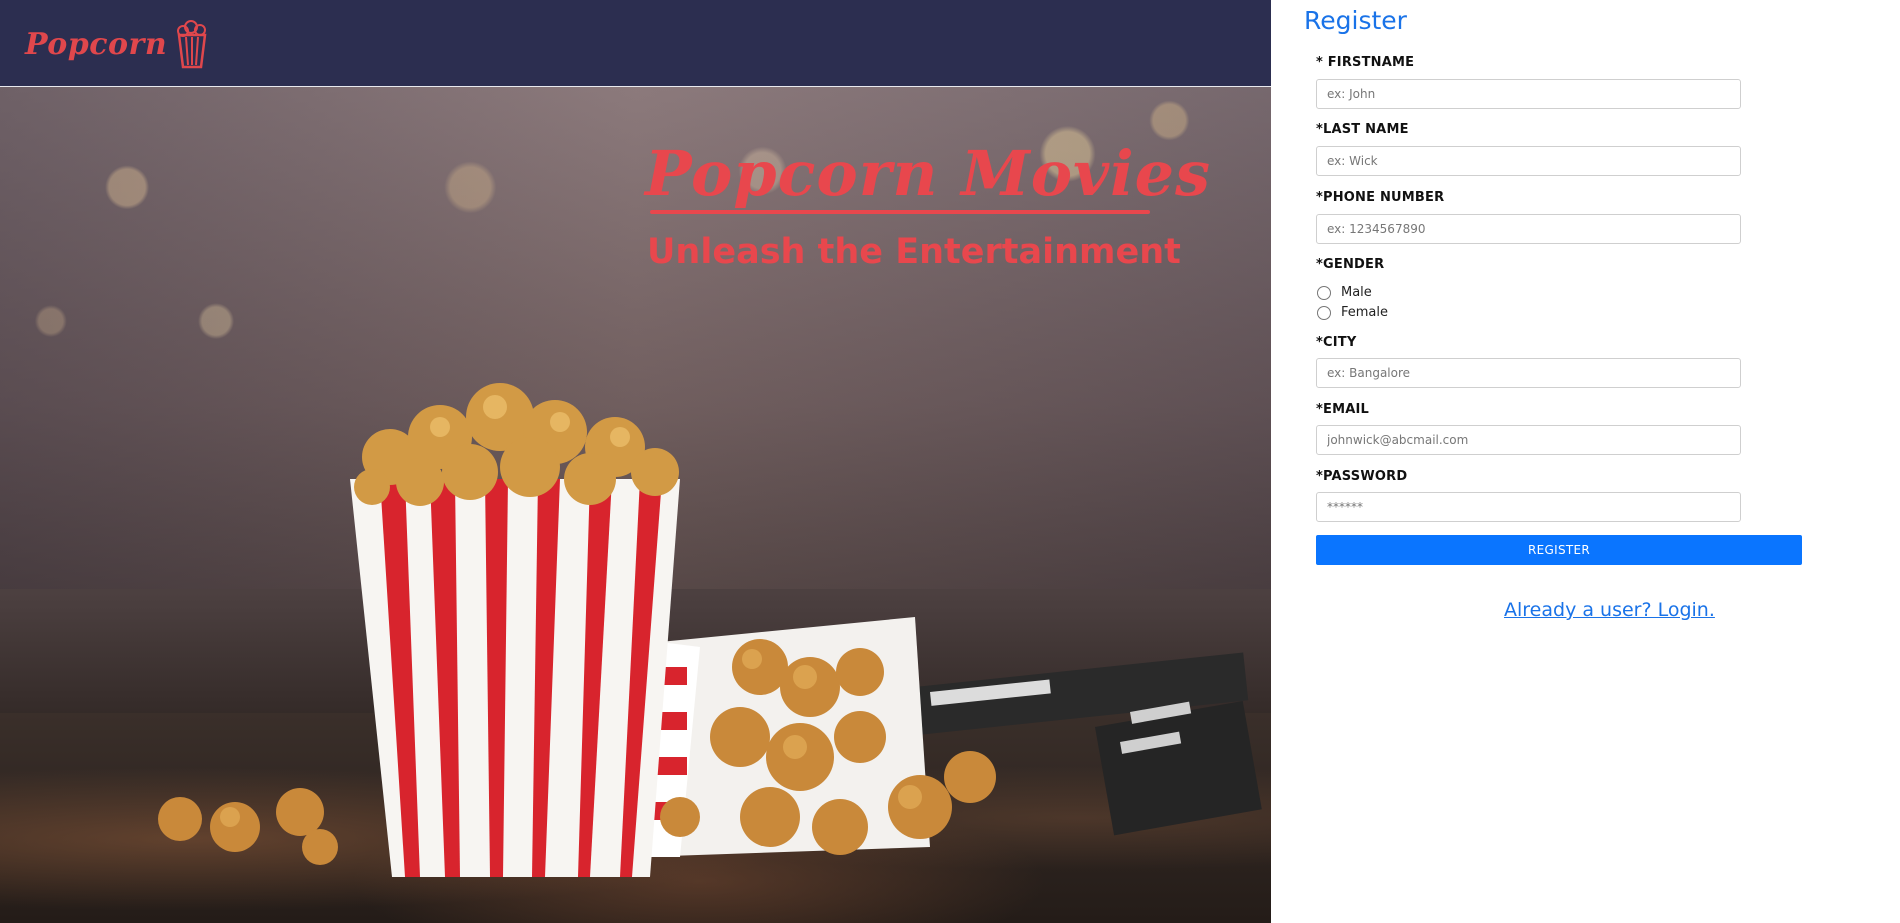 The image size is (1900, 923). Describe the element at coordinates (515, 630) in the screenshot. I see `popcorn-box` at that location.